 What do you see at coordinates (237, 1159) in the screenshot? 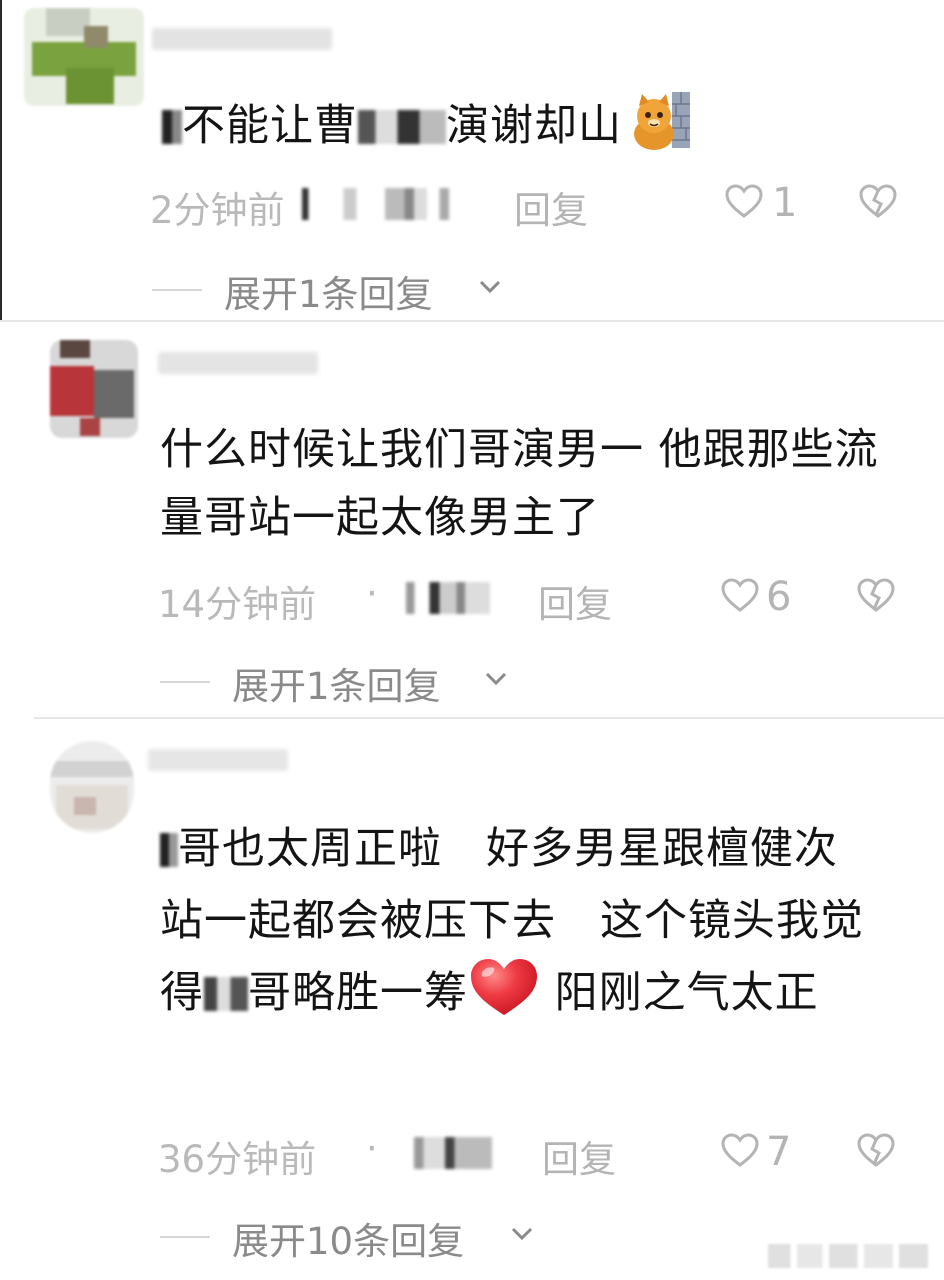
I see `timestamp: 36分钟前` at bounding box center [237, 1159].